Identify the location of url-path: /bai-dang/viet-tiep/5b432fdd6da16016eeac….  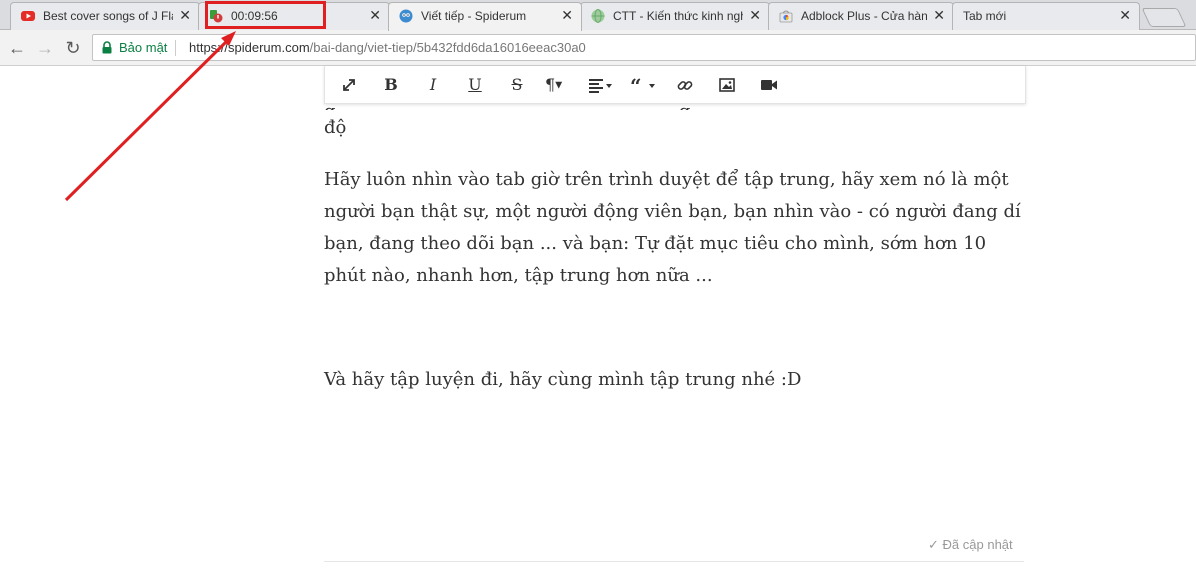
(447, 47).